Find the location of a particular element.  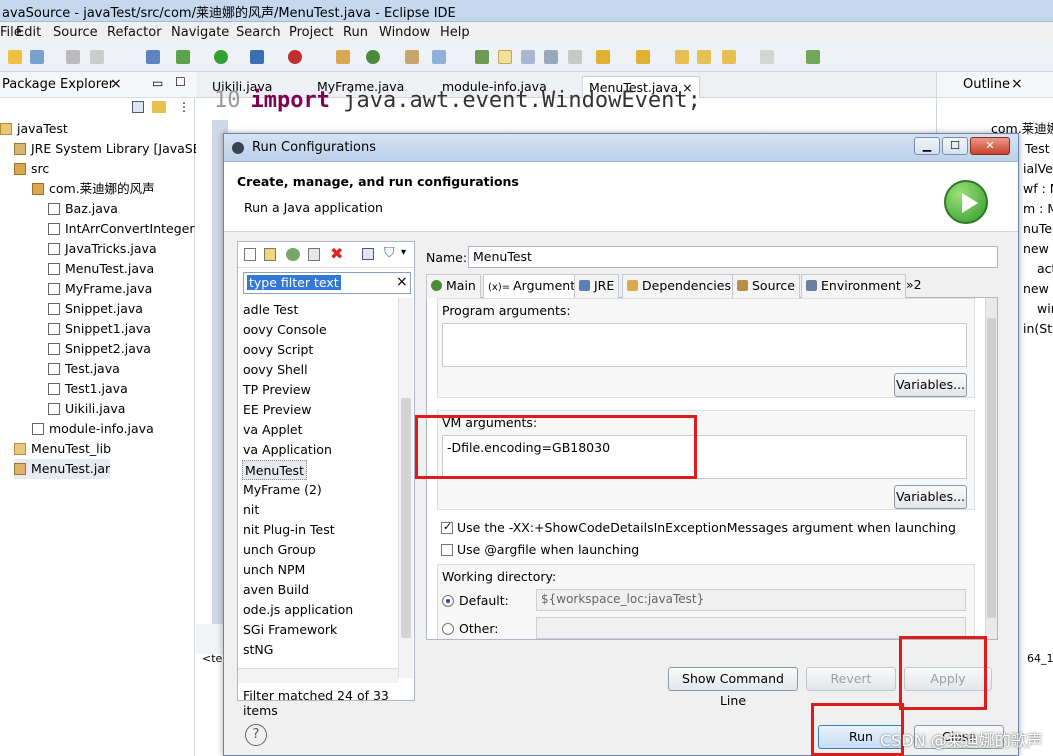

tree-item-file: Snippet1.java is located at coordinates (99, 329).